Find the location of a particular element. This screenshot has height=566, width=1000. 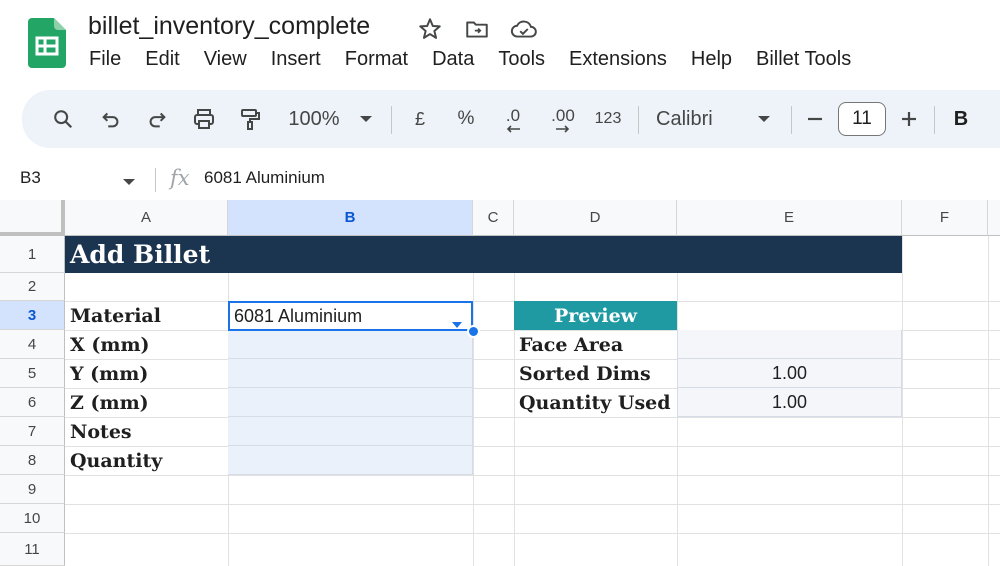

sorted-dims-label: Sorted Dims is located at coordinates (585, 373).